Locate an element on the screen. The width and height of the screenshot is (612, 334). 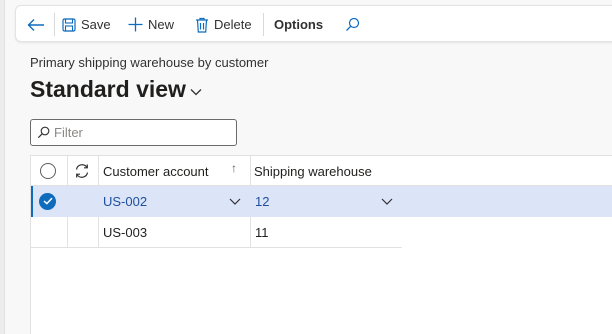
search-button is located at coordinates (352, 24).